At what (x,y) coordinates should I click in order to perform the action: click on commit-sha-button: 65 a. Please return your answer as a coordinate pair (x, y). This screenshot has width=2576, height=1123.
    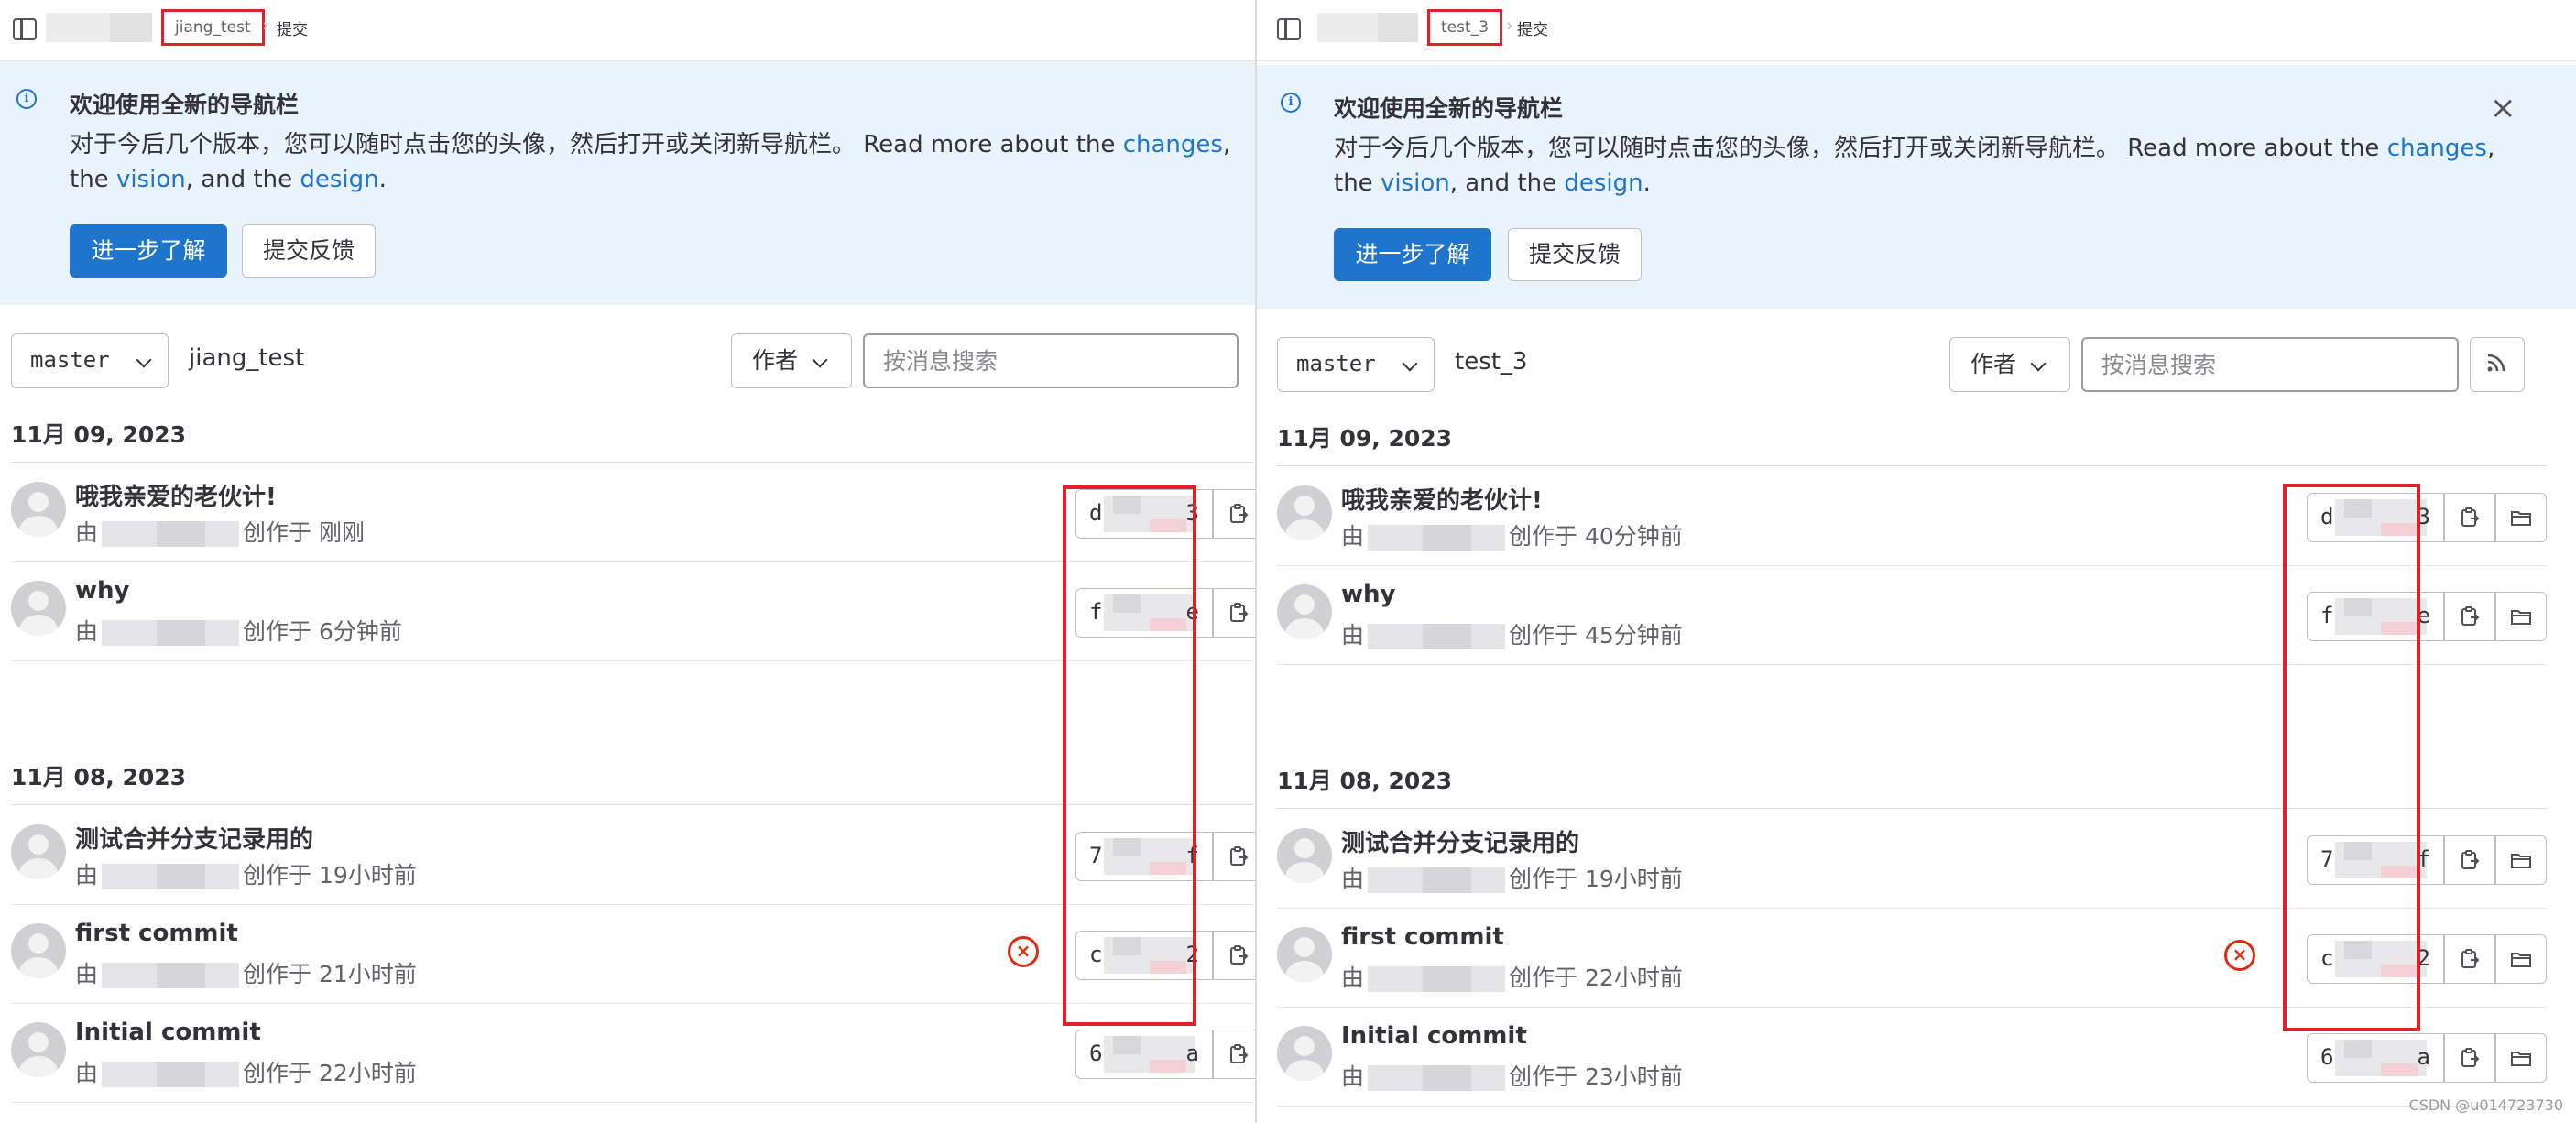
    Looking at the image, I should click on (1144, 1054).